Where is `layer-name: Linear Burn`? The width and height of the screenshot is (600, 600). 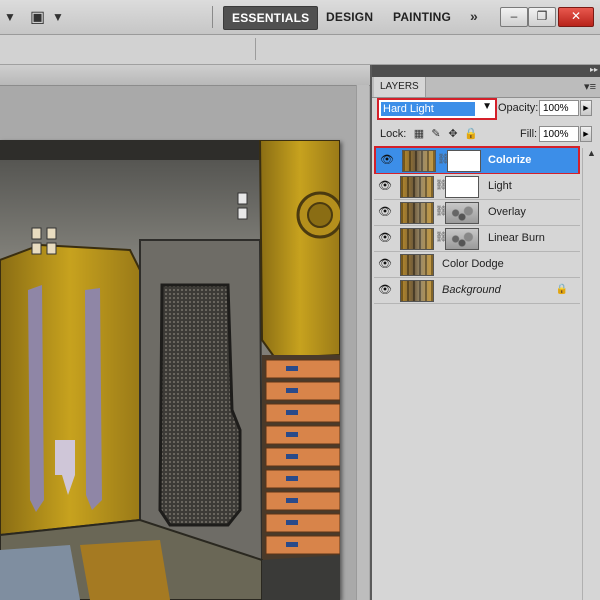 layer-name: Linear Burn is located at coordinates (516, 238).